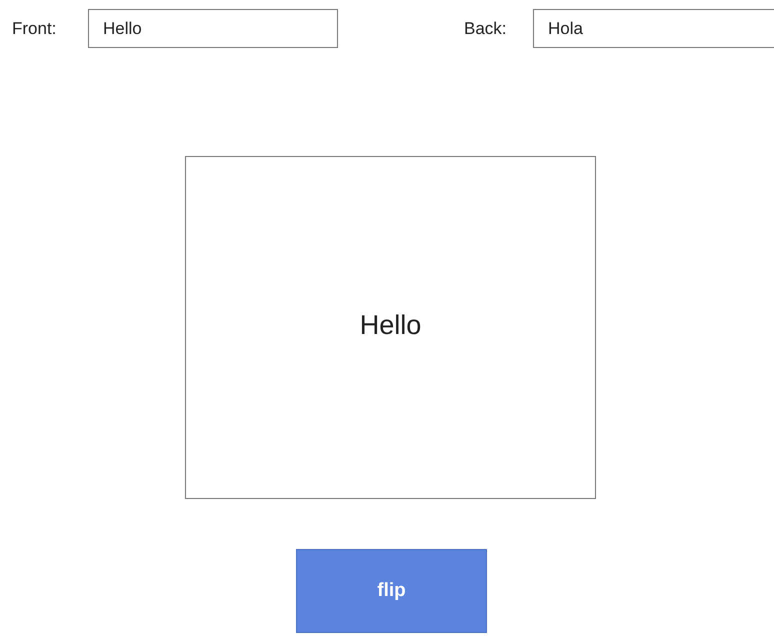 The image size is (774, 639). What do you see at coordinates (653, 28) in the screenshot?
I see `input-field: Hola` at bounding box center [653, 28].